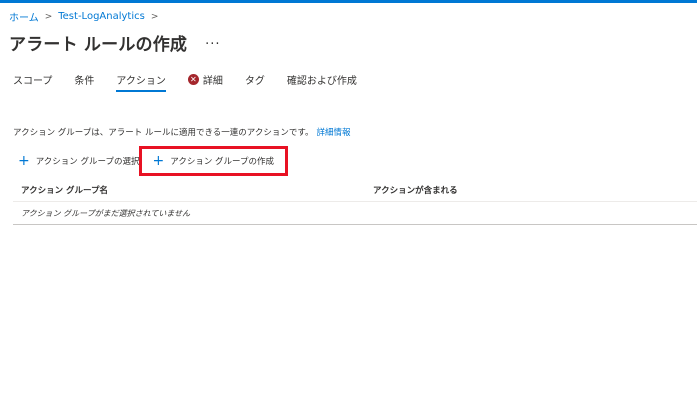 This screenshot has width=697, height=405. What do you see at coordinates (213, 161) in the screenshot?
I see `highlight-box` at bounding box center [213, 161].